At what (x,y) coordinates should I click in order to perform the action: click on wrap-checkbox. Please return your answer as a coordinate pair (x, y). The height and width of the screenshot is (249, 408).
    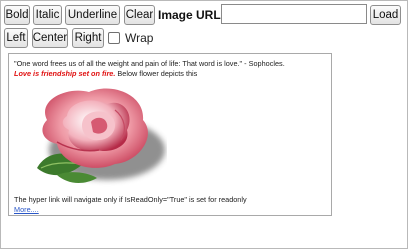
    Looking at the image, I should click on (114, 38).